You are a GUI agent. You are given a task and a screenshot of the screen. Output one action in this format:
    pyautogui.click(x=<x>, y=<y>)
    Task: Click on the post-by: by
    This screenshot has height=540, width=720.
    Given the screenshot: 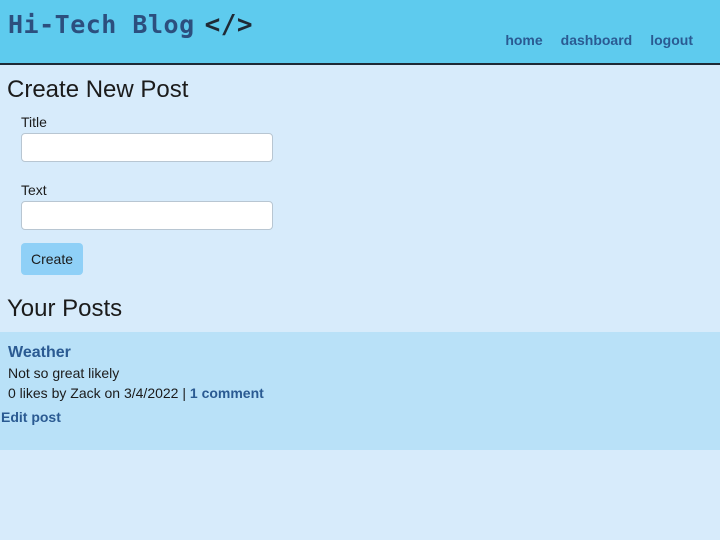 What is the action you would take?
    pyautogui.click(x=59, y=393)
    